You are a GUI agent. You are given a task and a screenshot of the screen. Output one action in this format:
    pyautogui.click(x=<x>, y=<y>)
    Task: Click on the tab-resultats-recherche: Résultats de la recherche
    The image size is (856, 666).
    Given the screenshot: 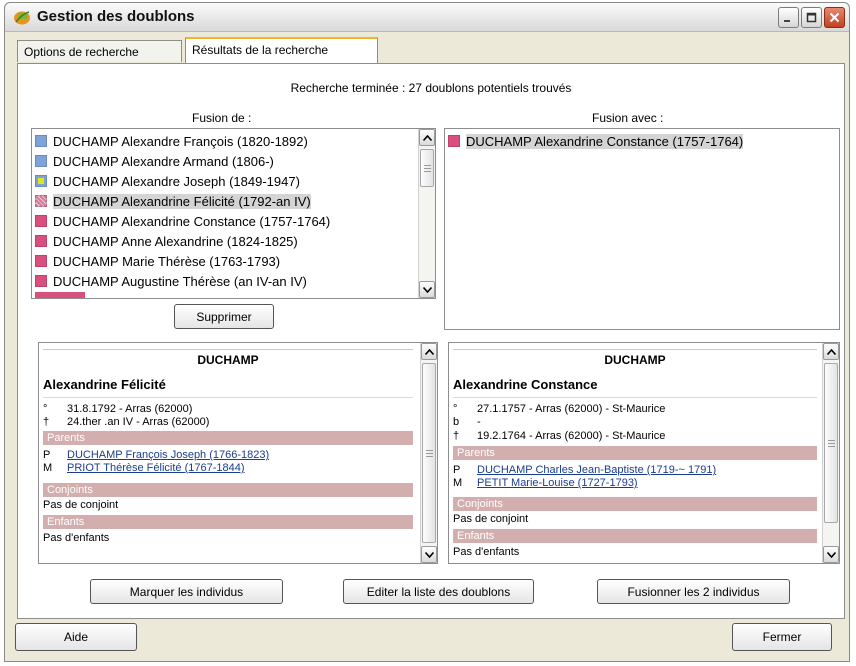 What is the action you would take?
    pyautogui.click(x=281, y=50)
    